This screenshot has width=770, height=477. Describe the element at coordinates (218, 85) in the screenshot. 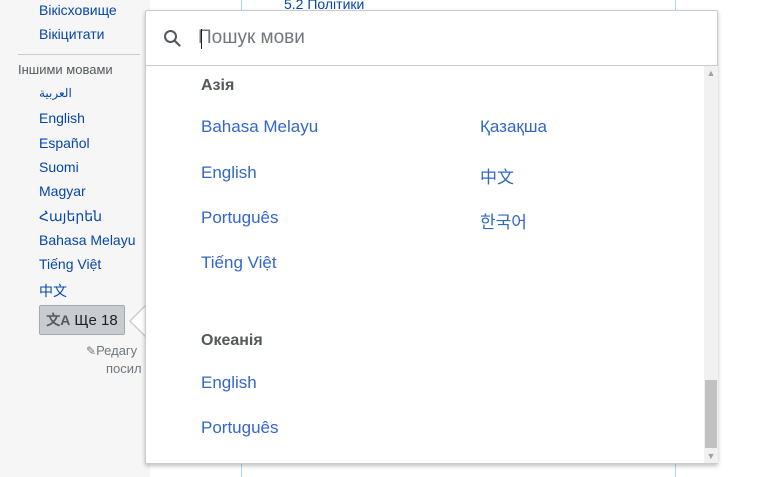

I see `region-title-asia: Азія` at that location.